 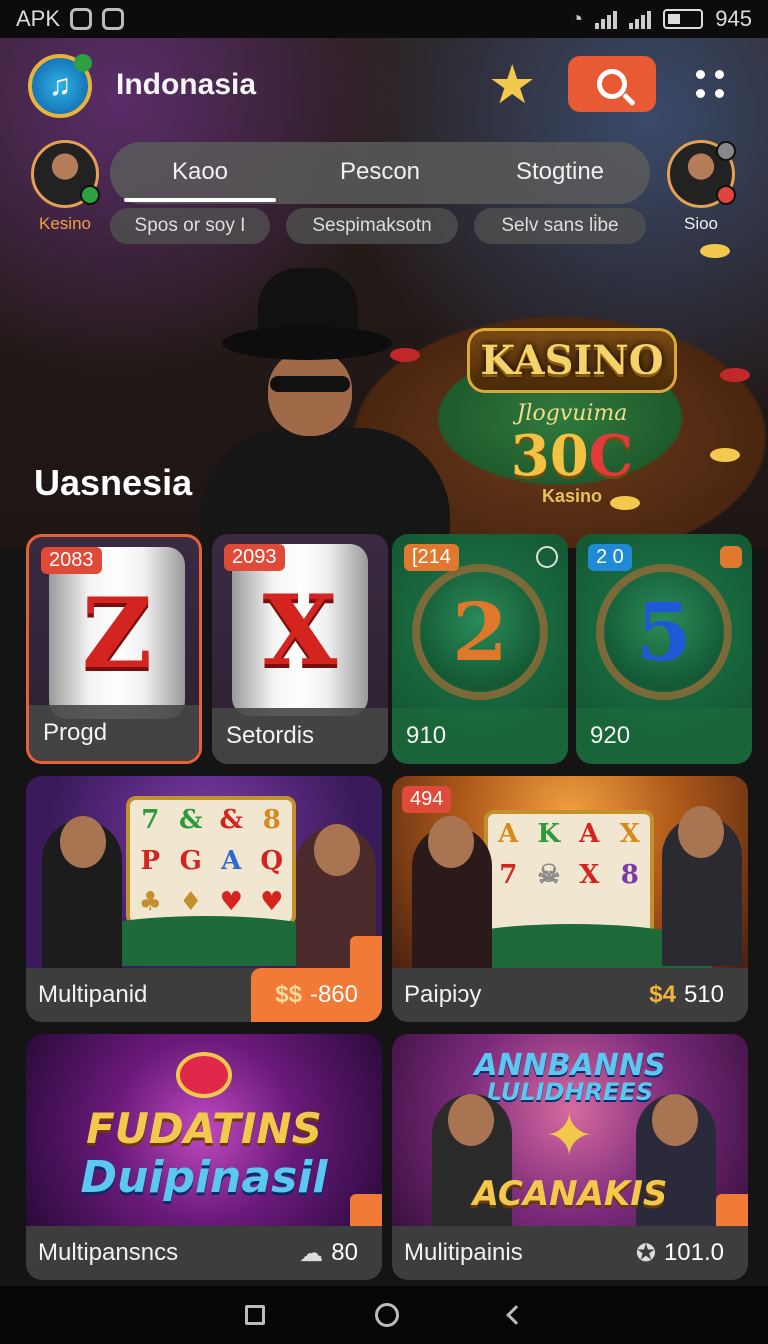 I want to click on kasino-sign-number: 30C, so click(x=572, y=456).